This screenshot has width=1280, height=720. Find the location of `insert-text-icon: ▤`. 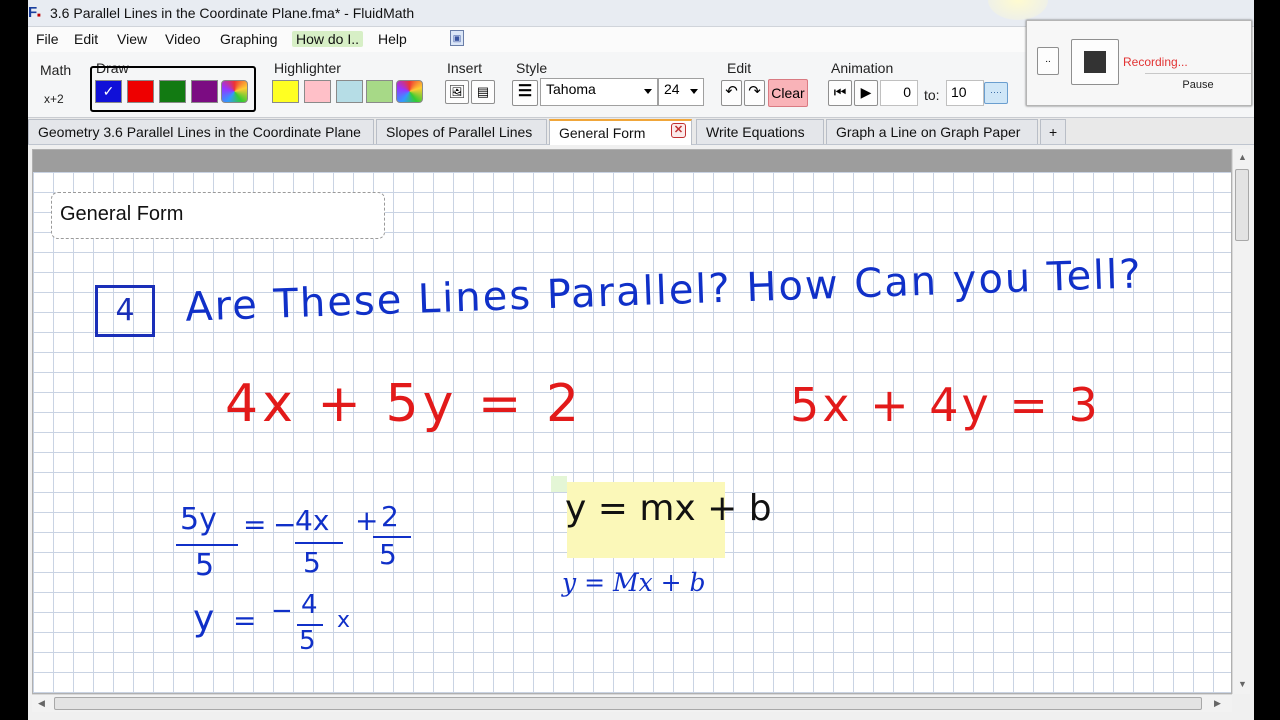

insert-text-icon: ▤ is located at coordinates (483, 92).